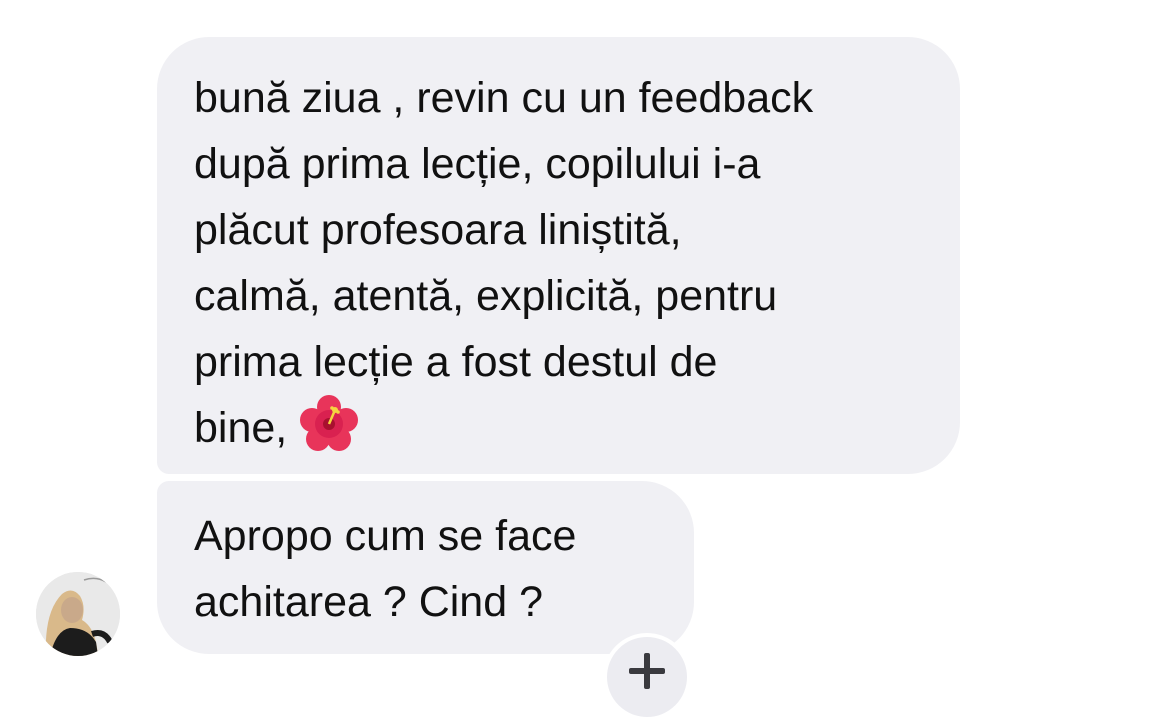 This screenshot has height=721, width=1169. Describe the element at coordinates (368, 602) in the screenshot. I see `message-line: achitarea ? Cind ?` at that location.